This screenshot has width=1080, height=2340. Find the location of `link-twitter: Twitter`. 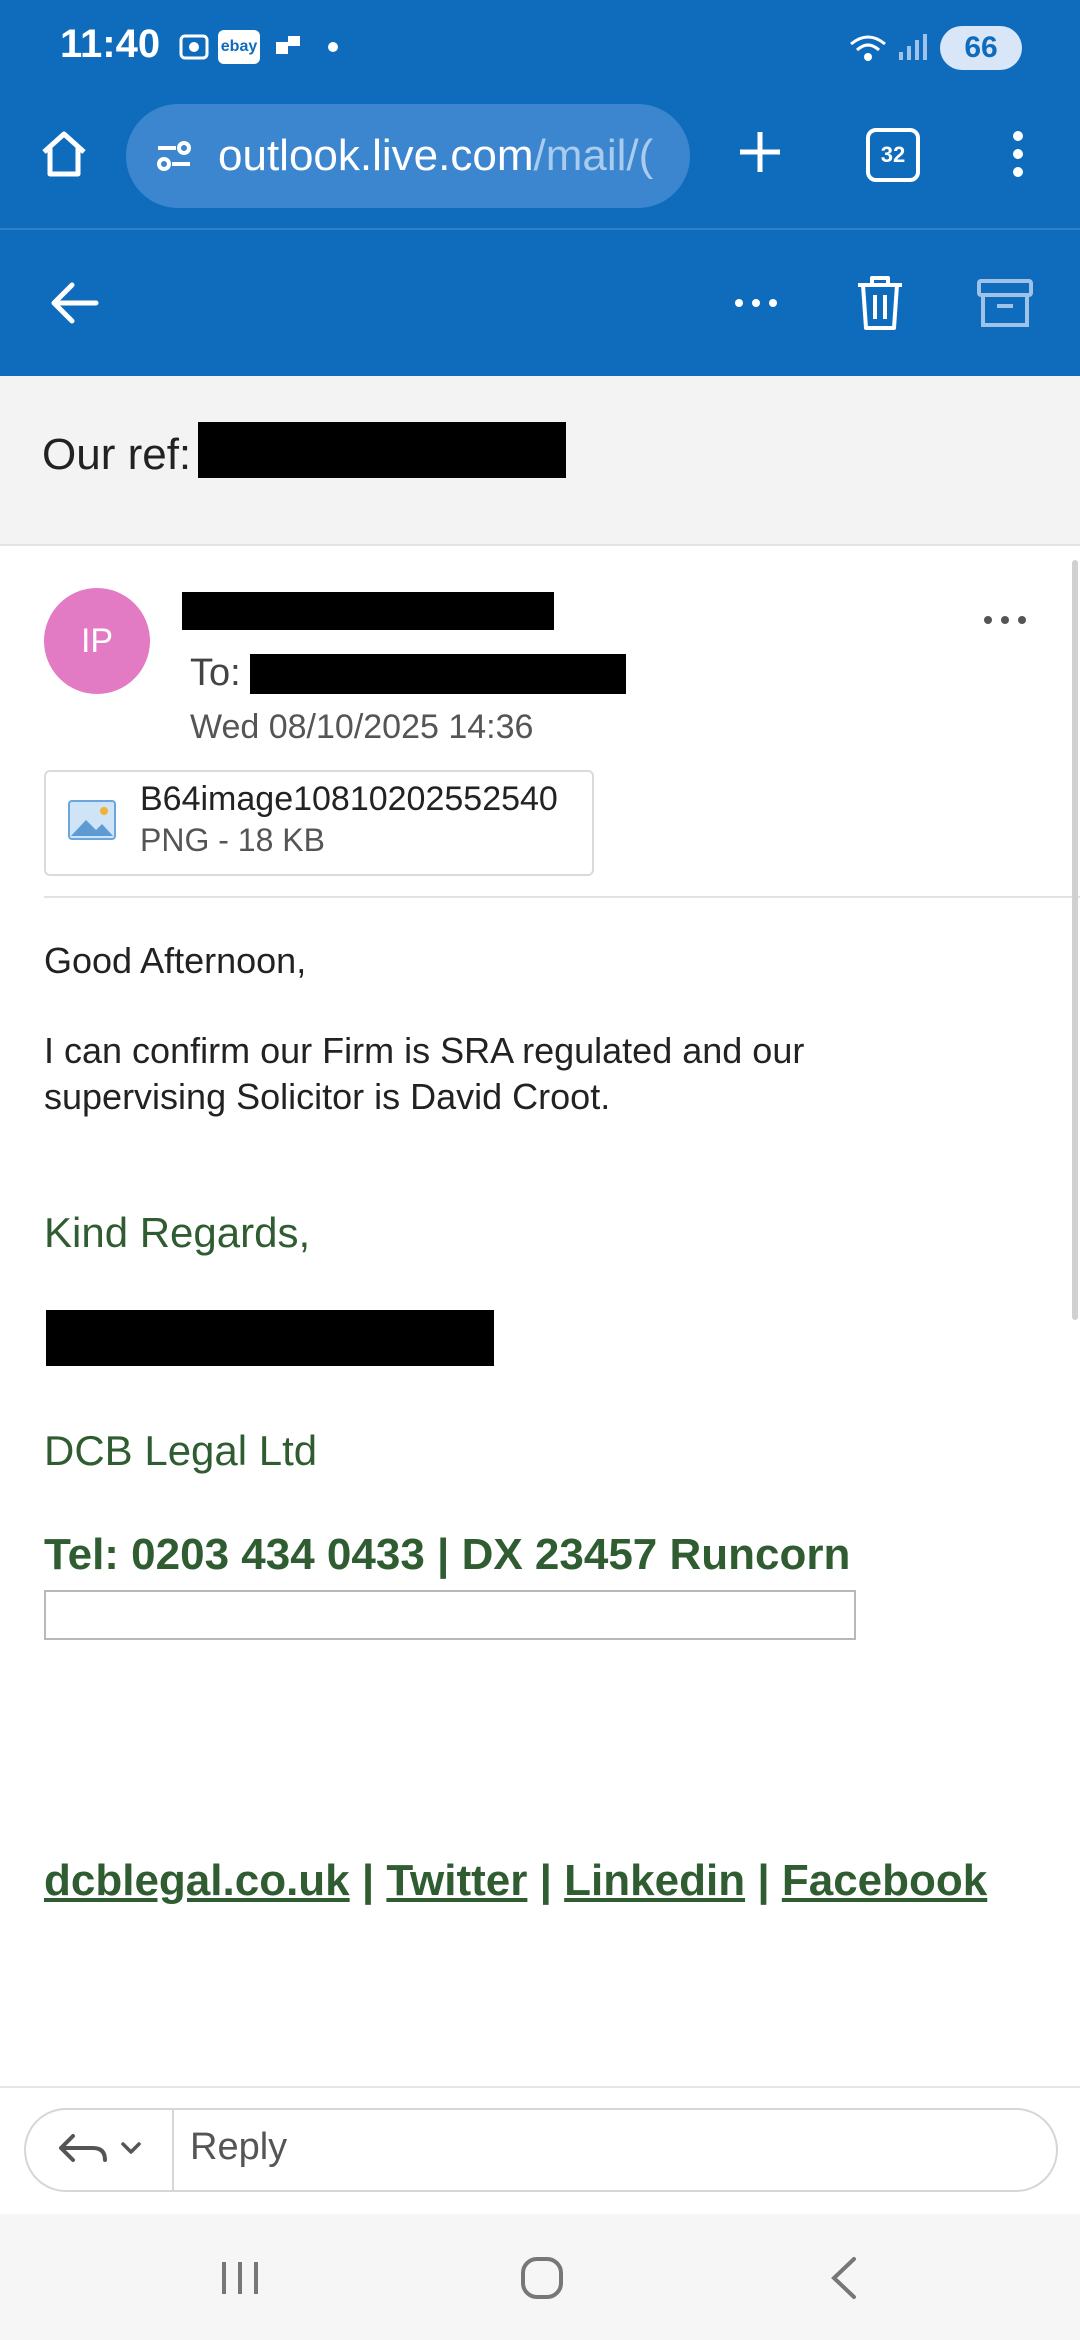

link-twitter: Twitter is located at coordinates (456, 1880).